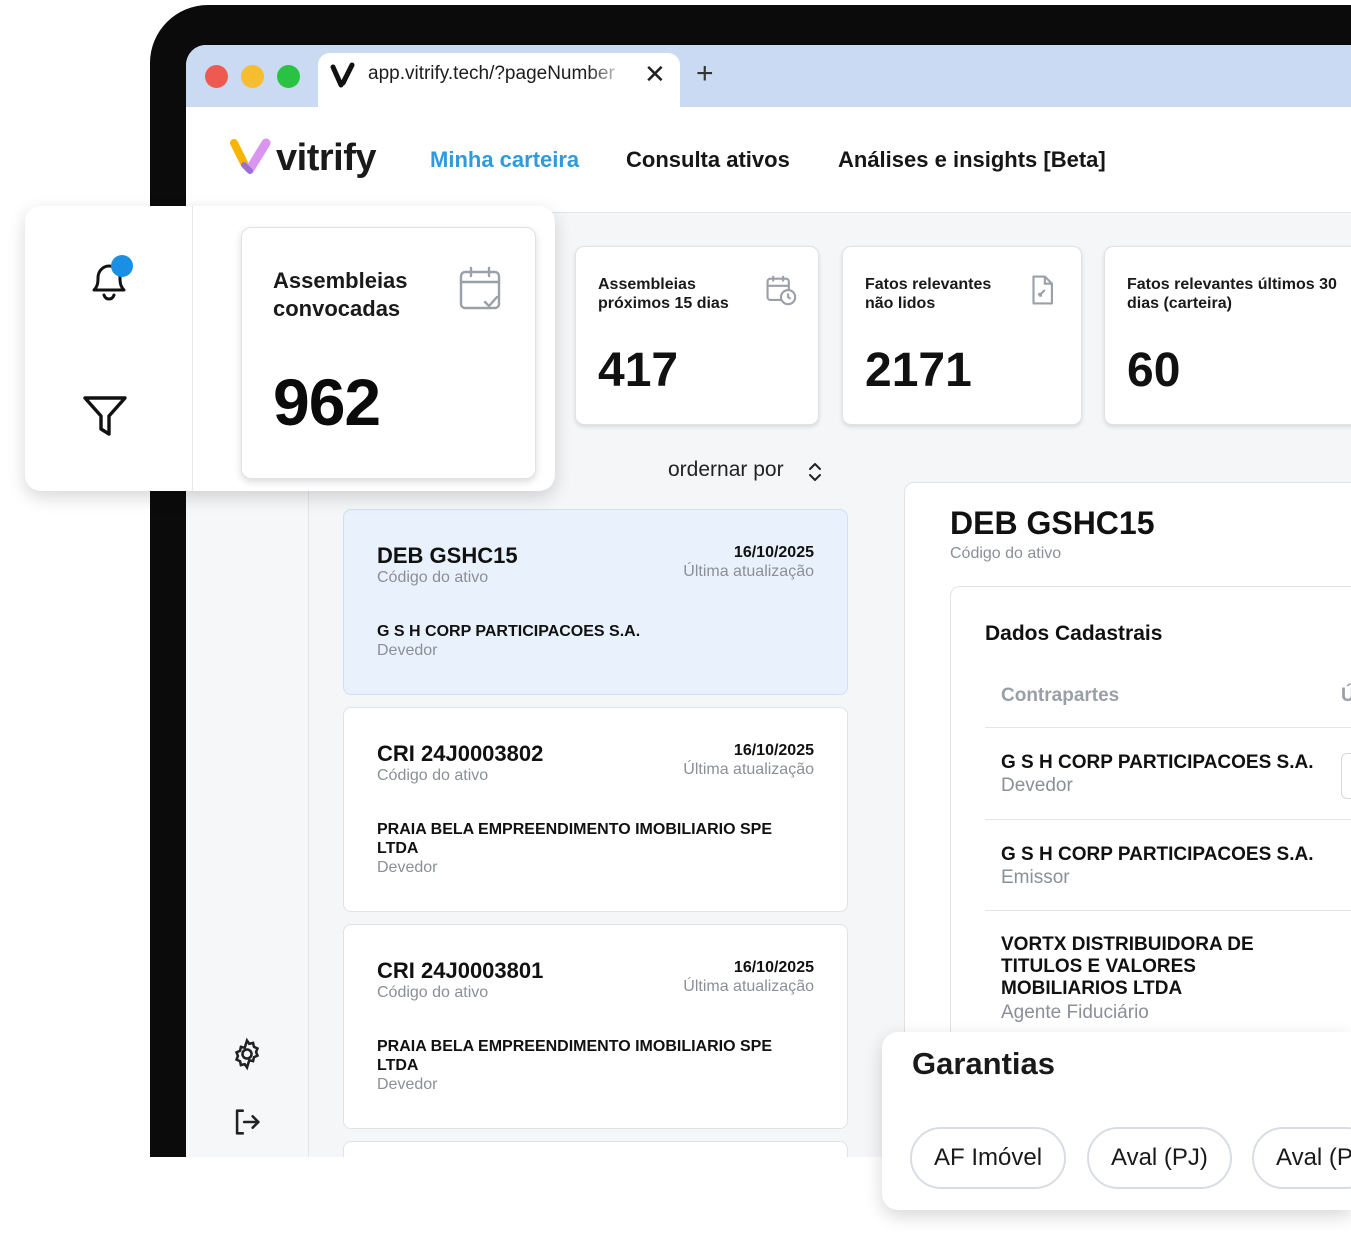  Describe the element at coordinates (252, 76) in the screenshot. I see `minimize-window-button` at that location.